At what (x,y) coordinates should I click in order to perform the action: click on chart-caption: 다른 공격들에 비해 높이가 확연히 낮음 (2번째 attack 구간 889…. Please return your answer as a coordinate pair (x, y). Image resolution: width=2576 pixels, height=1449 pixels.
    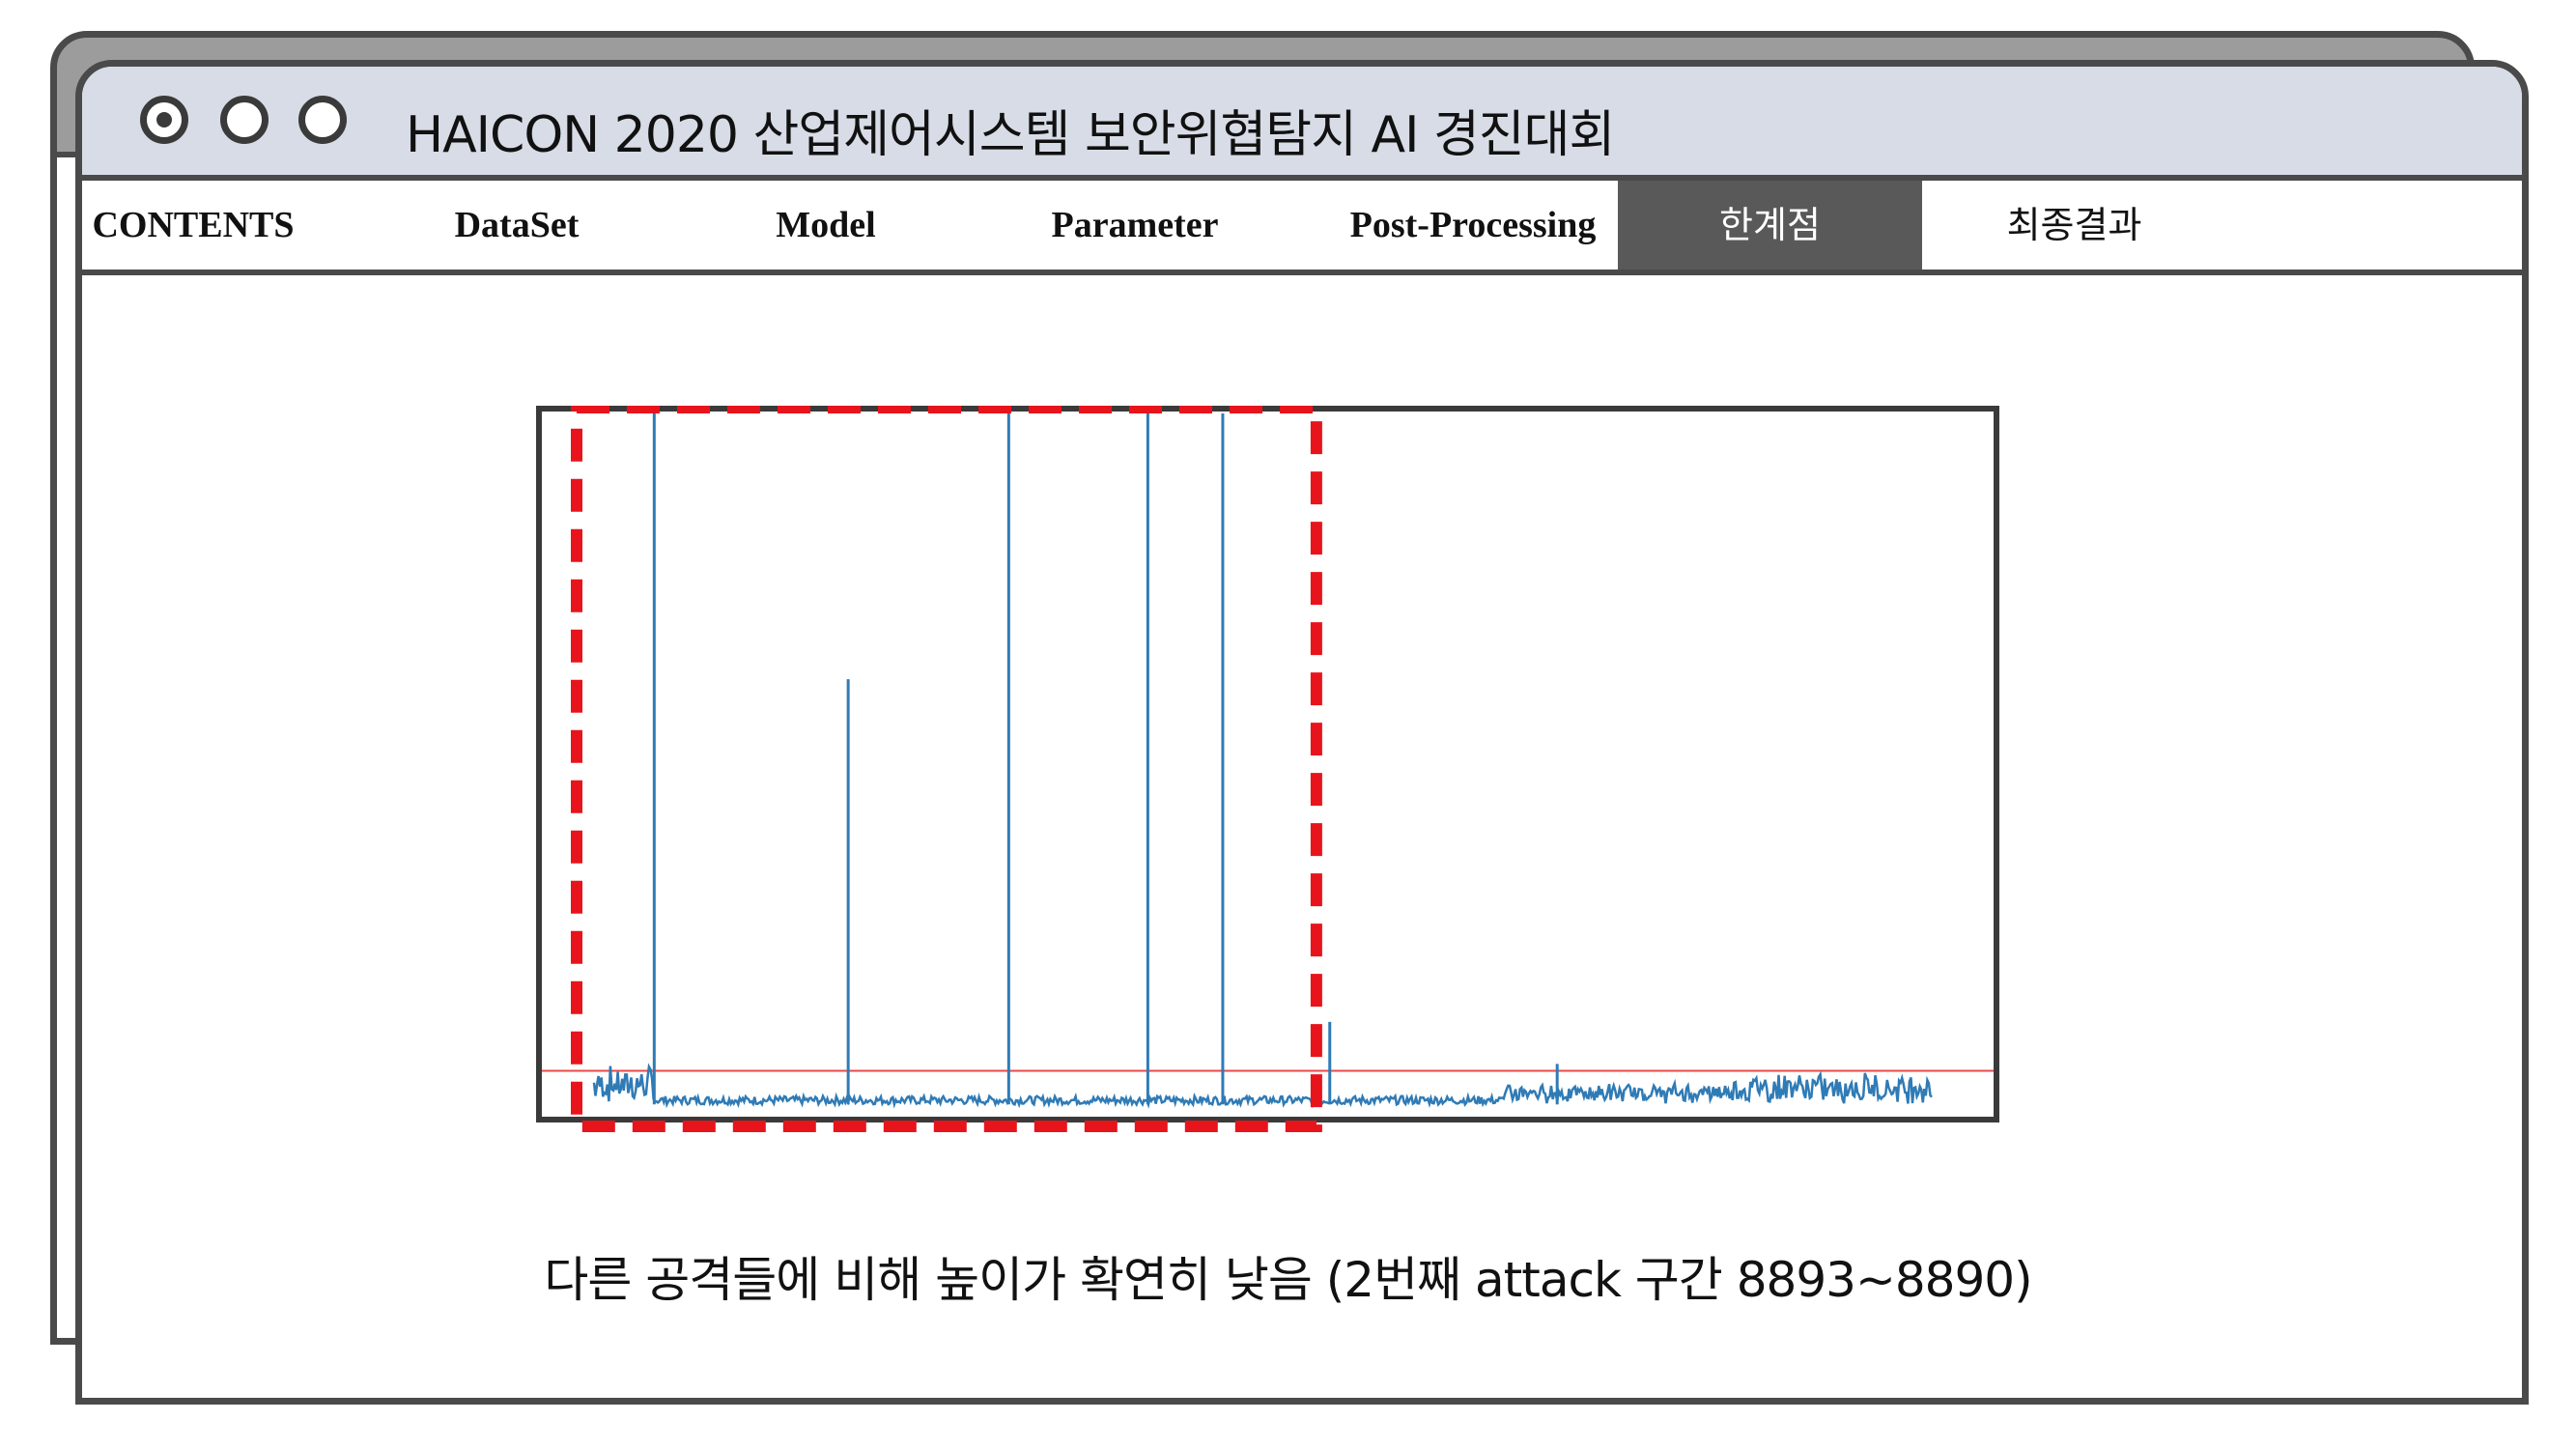
    Looking at the image, I should click on (1288, 1280).